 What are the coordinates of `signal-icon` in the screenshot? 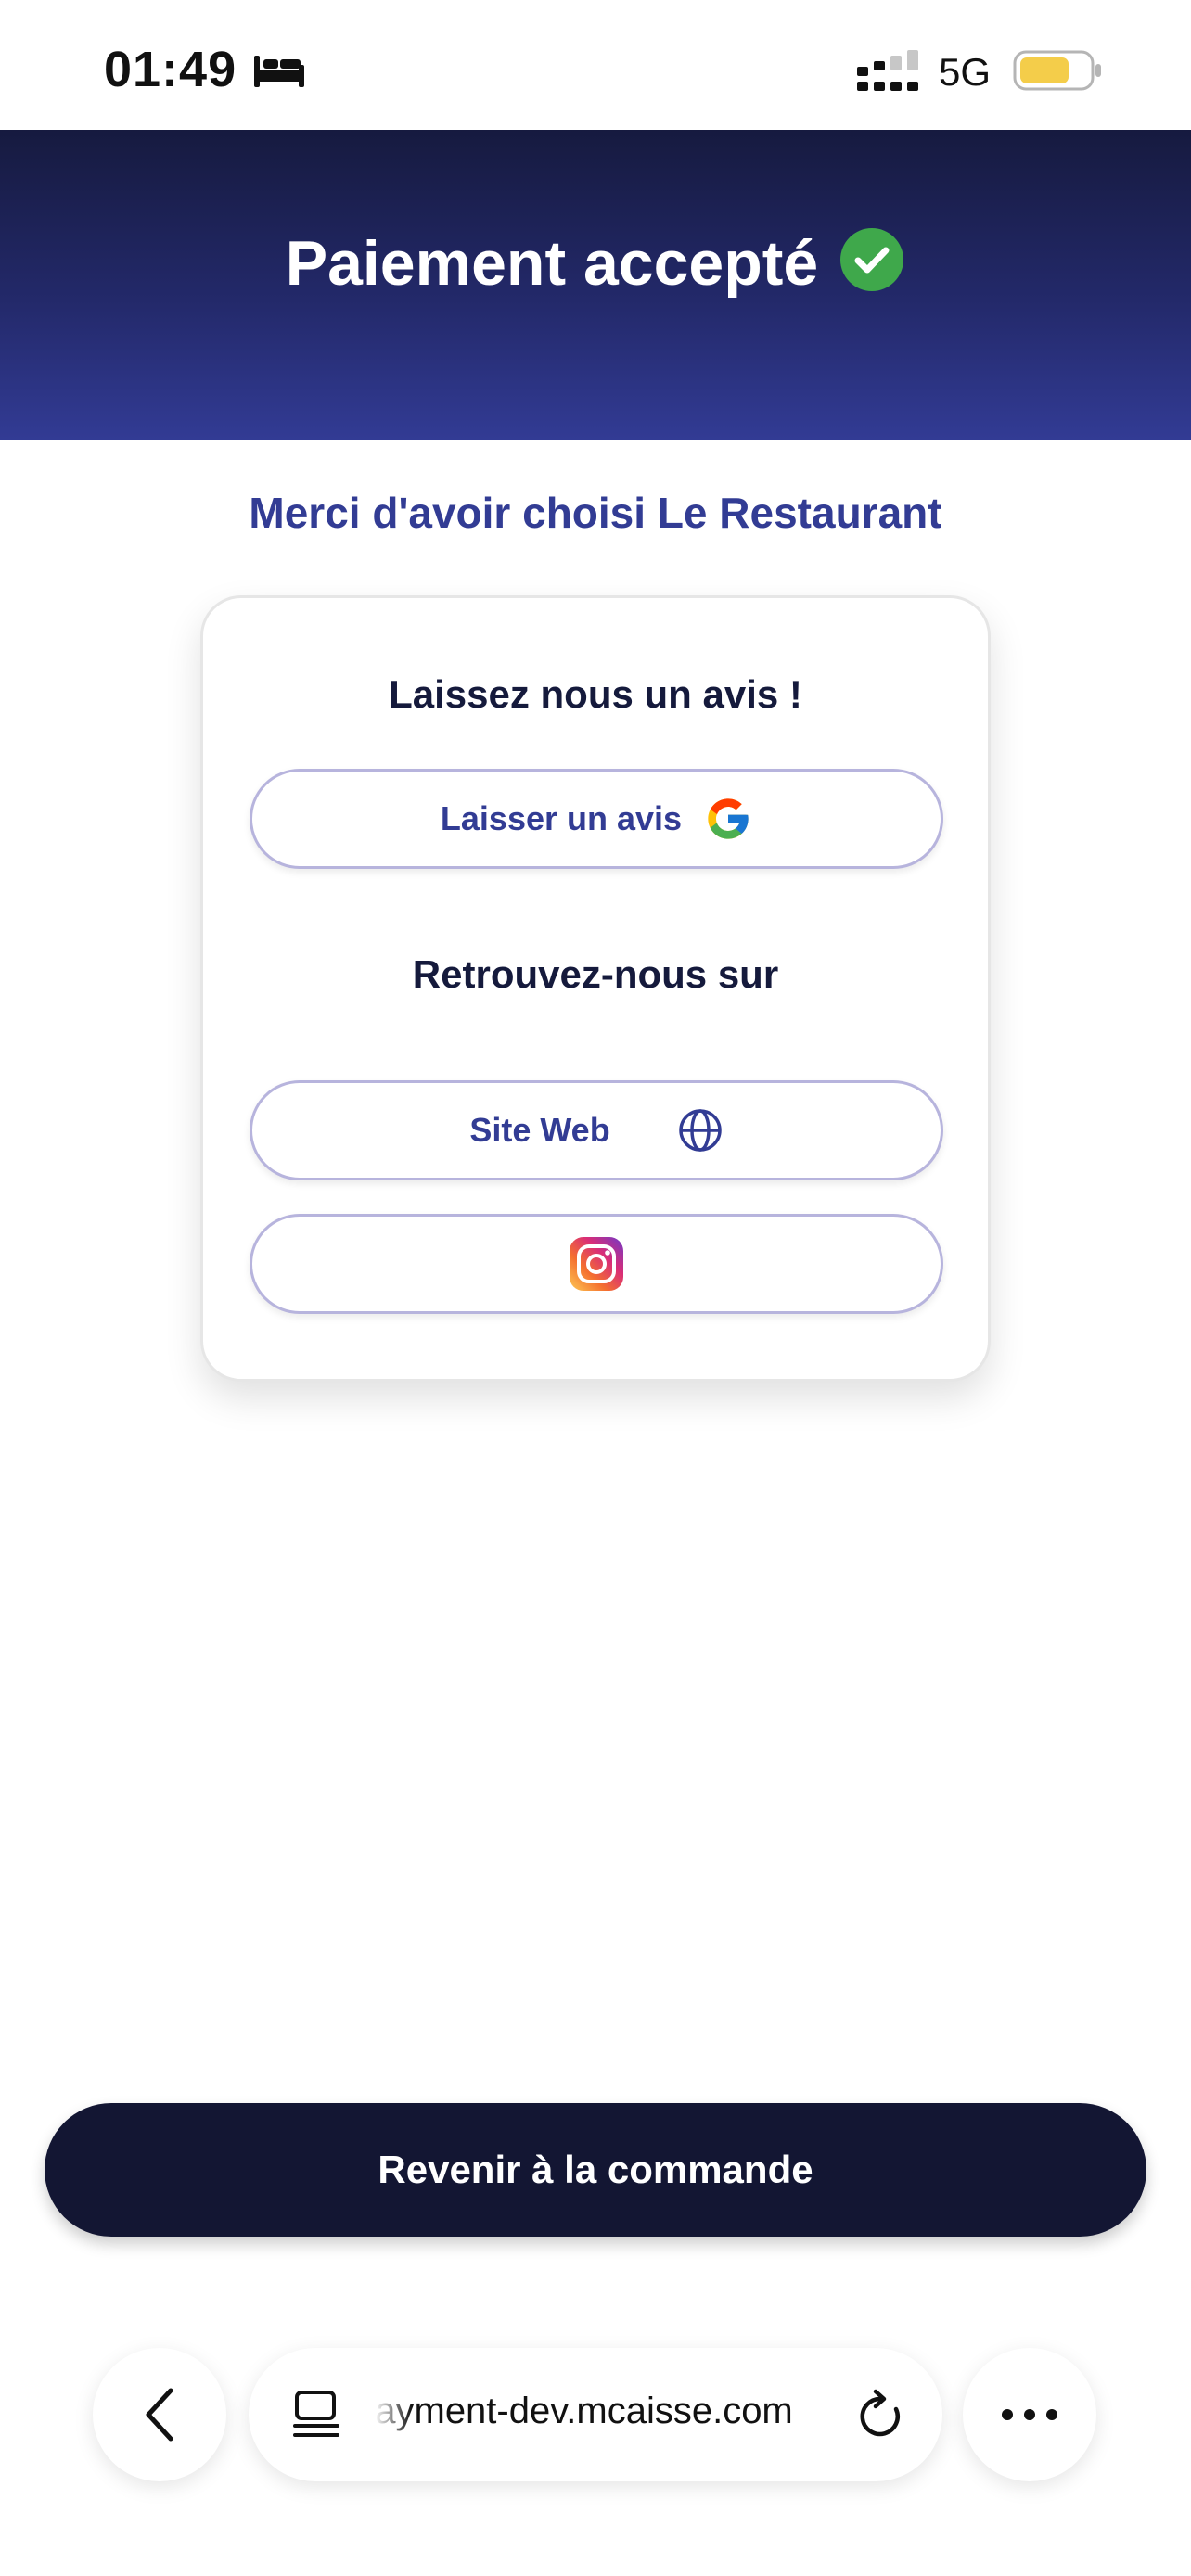 It's located at (887, 71).